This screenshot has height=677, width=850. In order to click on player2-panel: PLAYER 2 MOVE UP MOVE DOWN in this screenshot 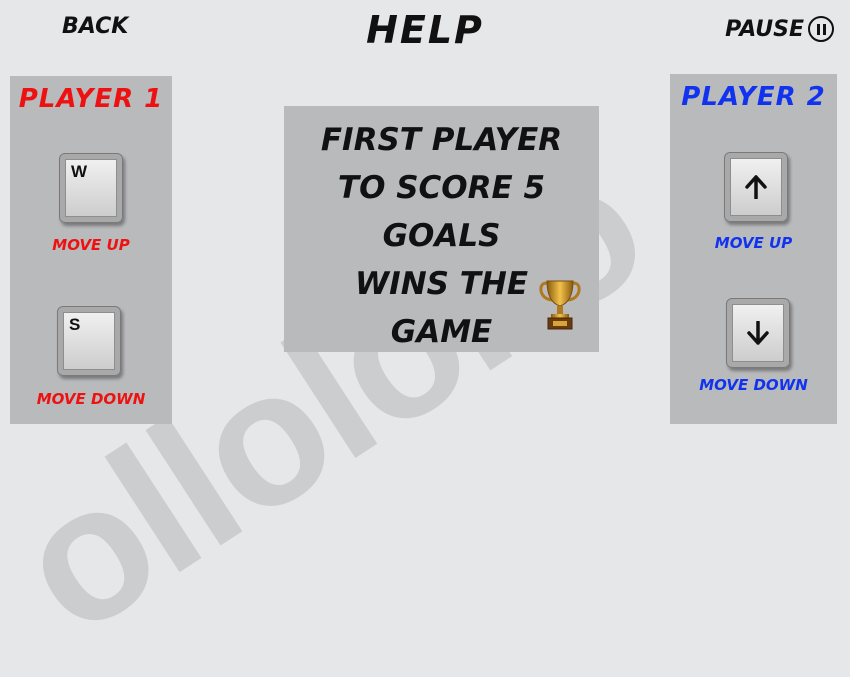, I will do `click(753, 249)`.